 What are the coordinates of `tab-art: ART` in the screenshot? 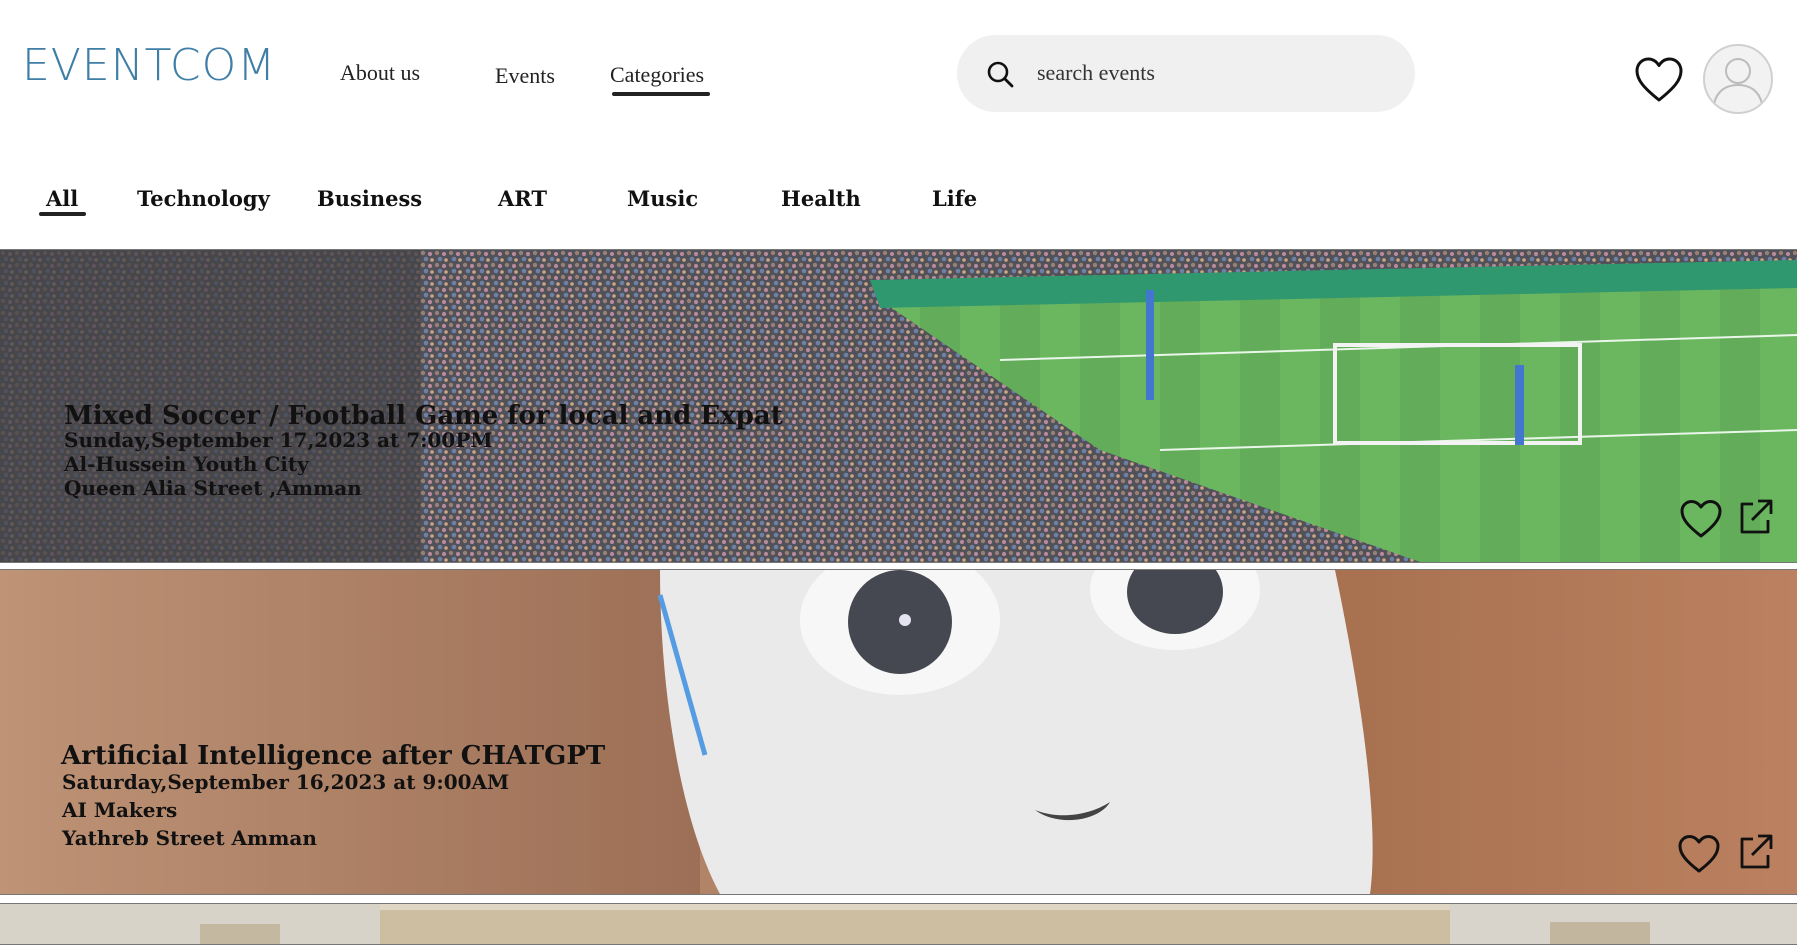 It's located at (522, 198).